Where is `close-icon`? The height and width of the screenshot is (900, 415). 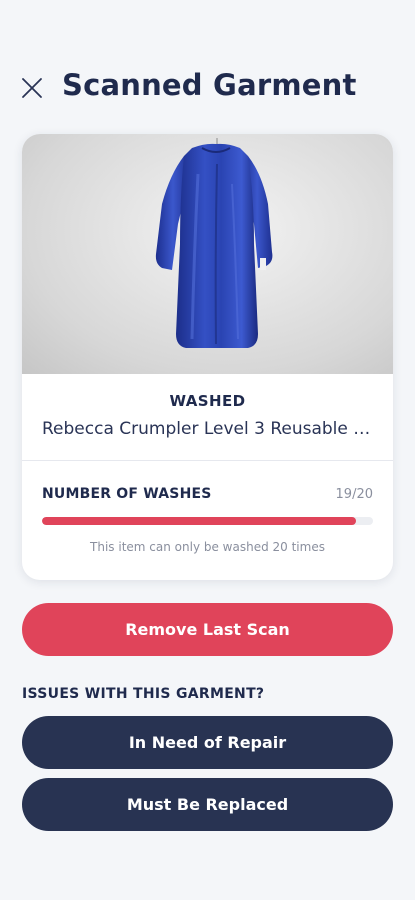 close-icon is located at coordinates (32, 90).